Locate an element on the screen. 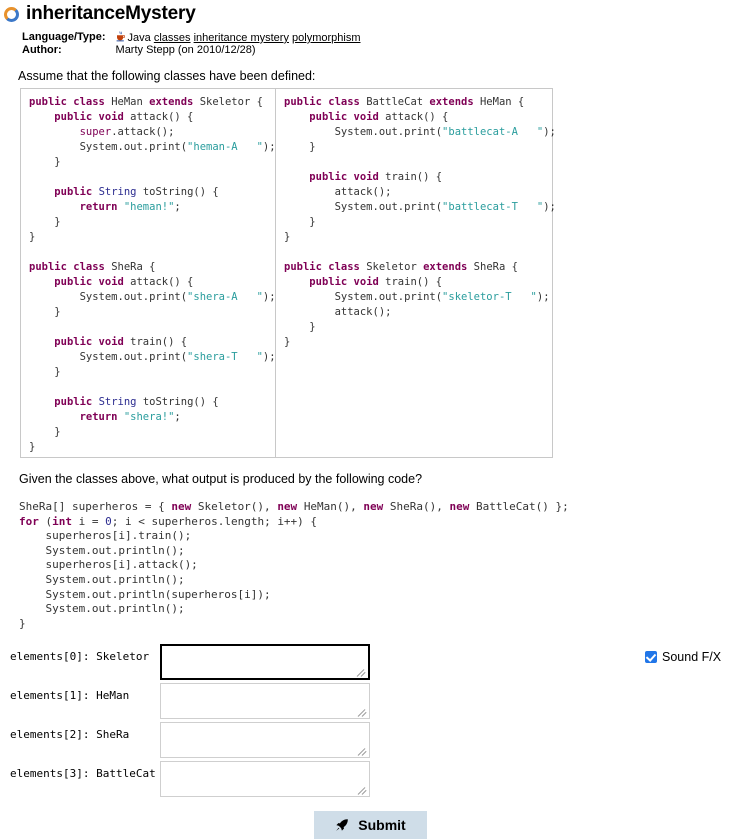 The height and width of the screenshot is (839, 732). sound-fx-label: Sound F/X is located at coordinates (692, 657).